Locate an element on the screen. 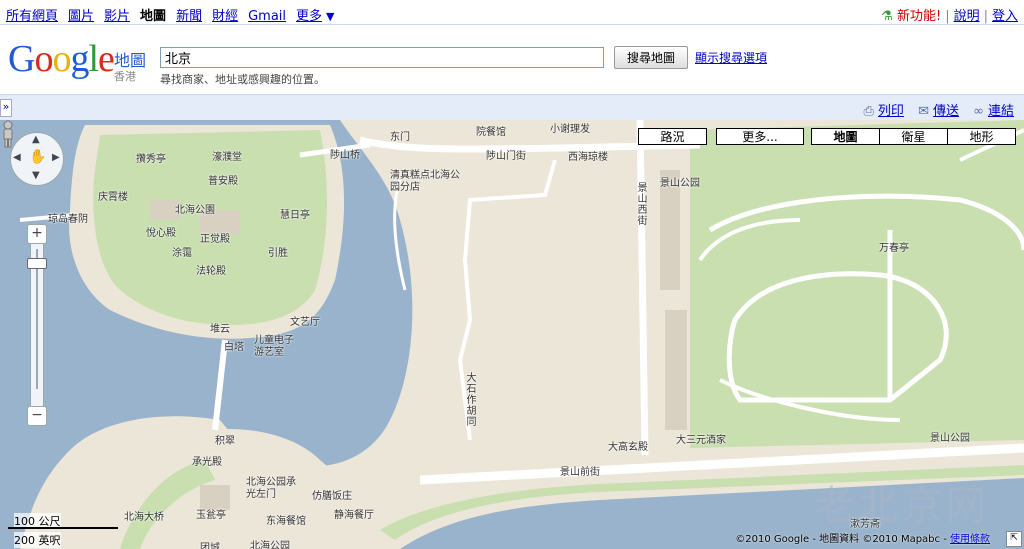  pan-control: ▲ ◀ ▶ ▼ ✋ is located at coordinates (37, 159).